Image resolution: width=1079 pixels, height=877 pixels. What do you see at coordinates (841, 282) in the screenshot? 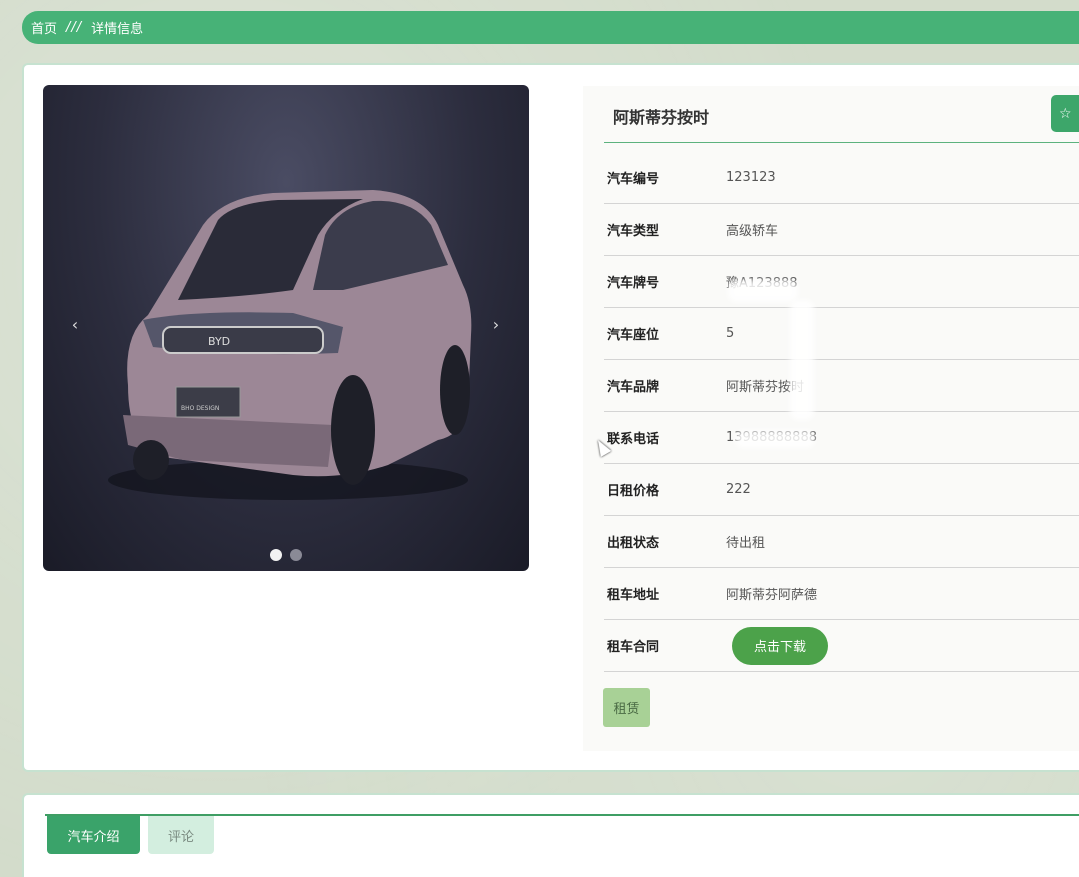
I see `info-row: 汽车牌号 豫A123888` at bounding box center [841, 282].